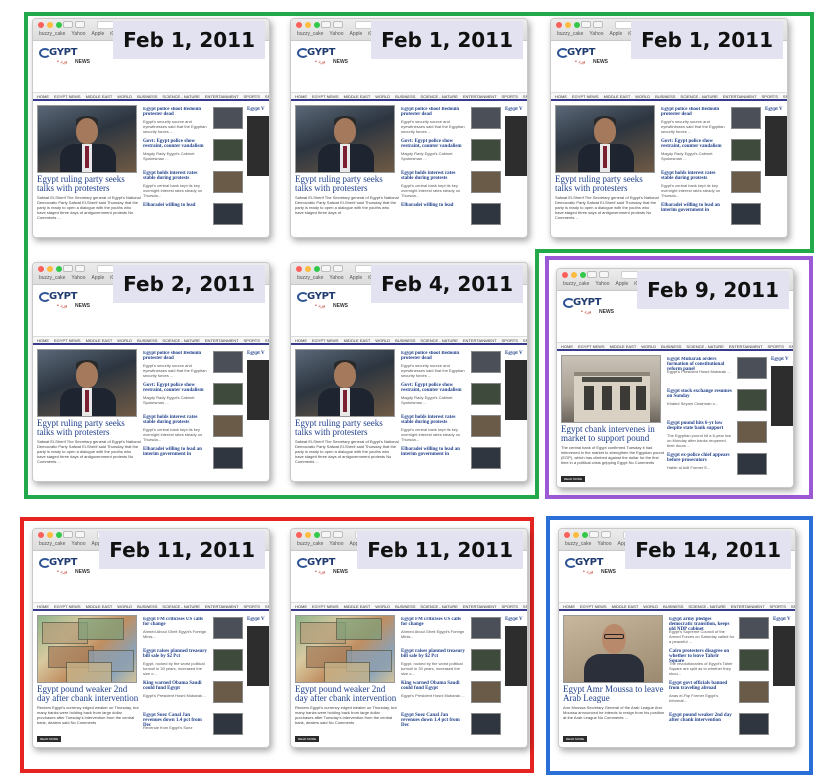 The height and width of the screenshot is (783, 827). Describe the element at coordinates (299, 535) in the screenshot. I see `close-window-button` at that location.